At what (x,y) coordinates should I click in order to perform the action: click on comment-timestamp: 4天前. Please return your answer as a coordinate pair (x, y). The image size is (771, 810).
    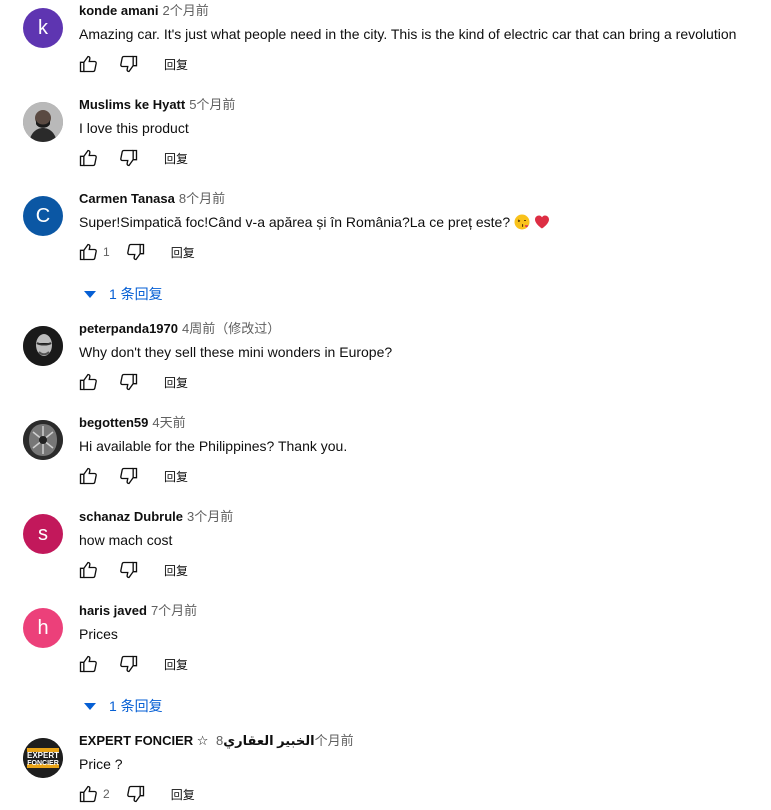
    Looking at the image, I should click on (168, 422).